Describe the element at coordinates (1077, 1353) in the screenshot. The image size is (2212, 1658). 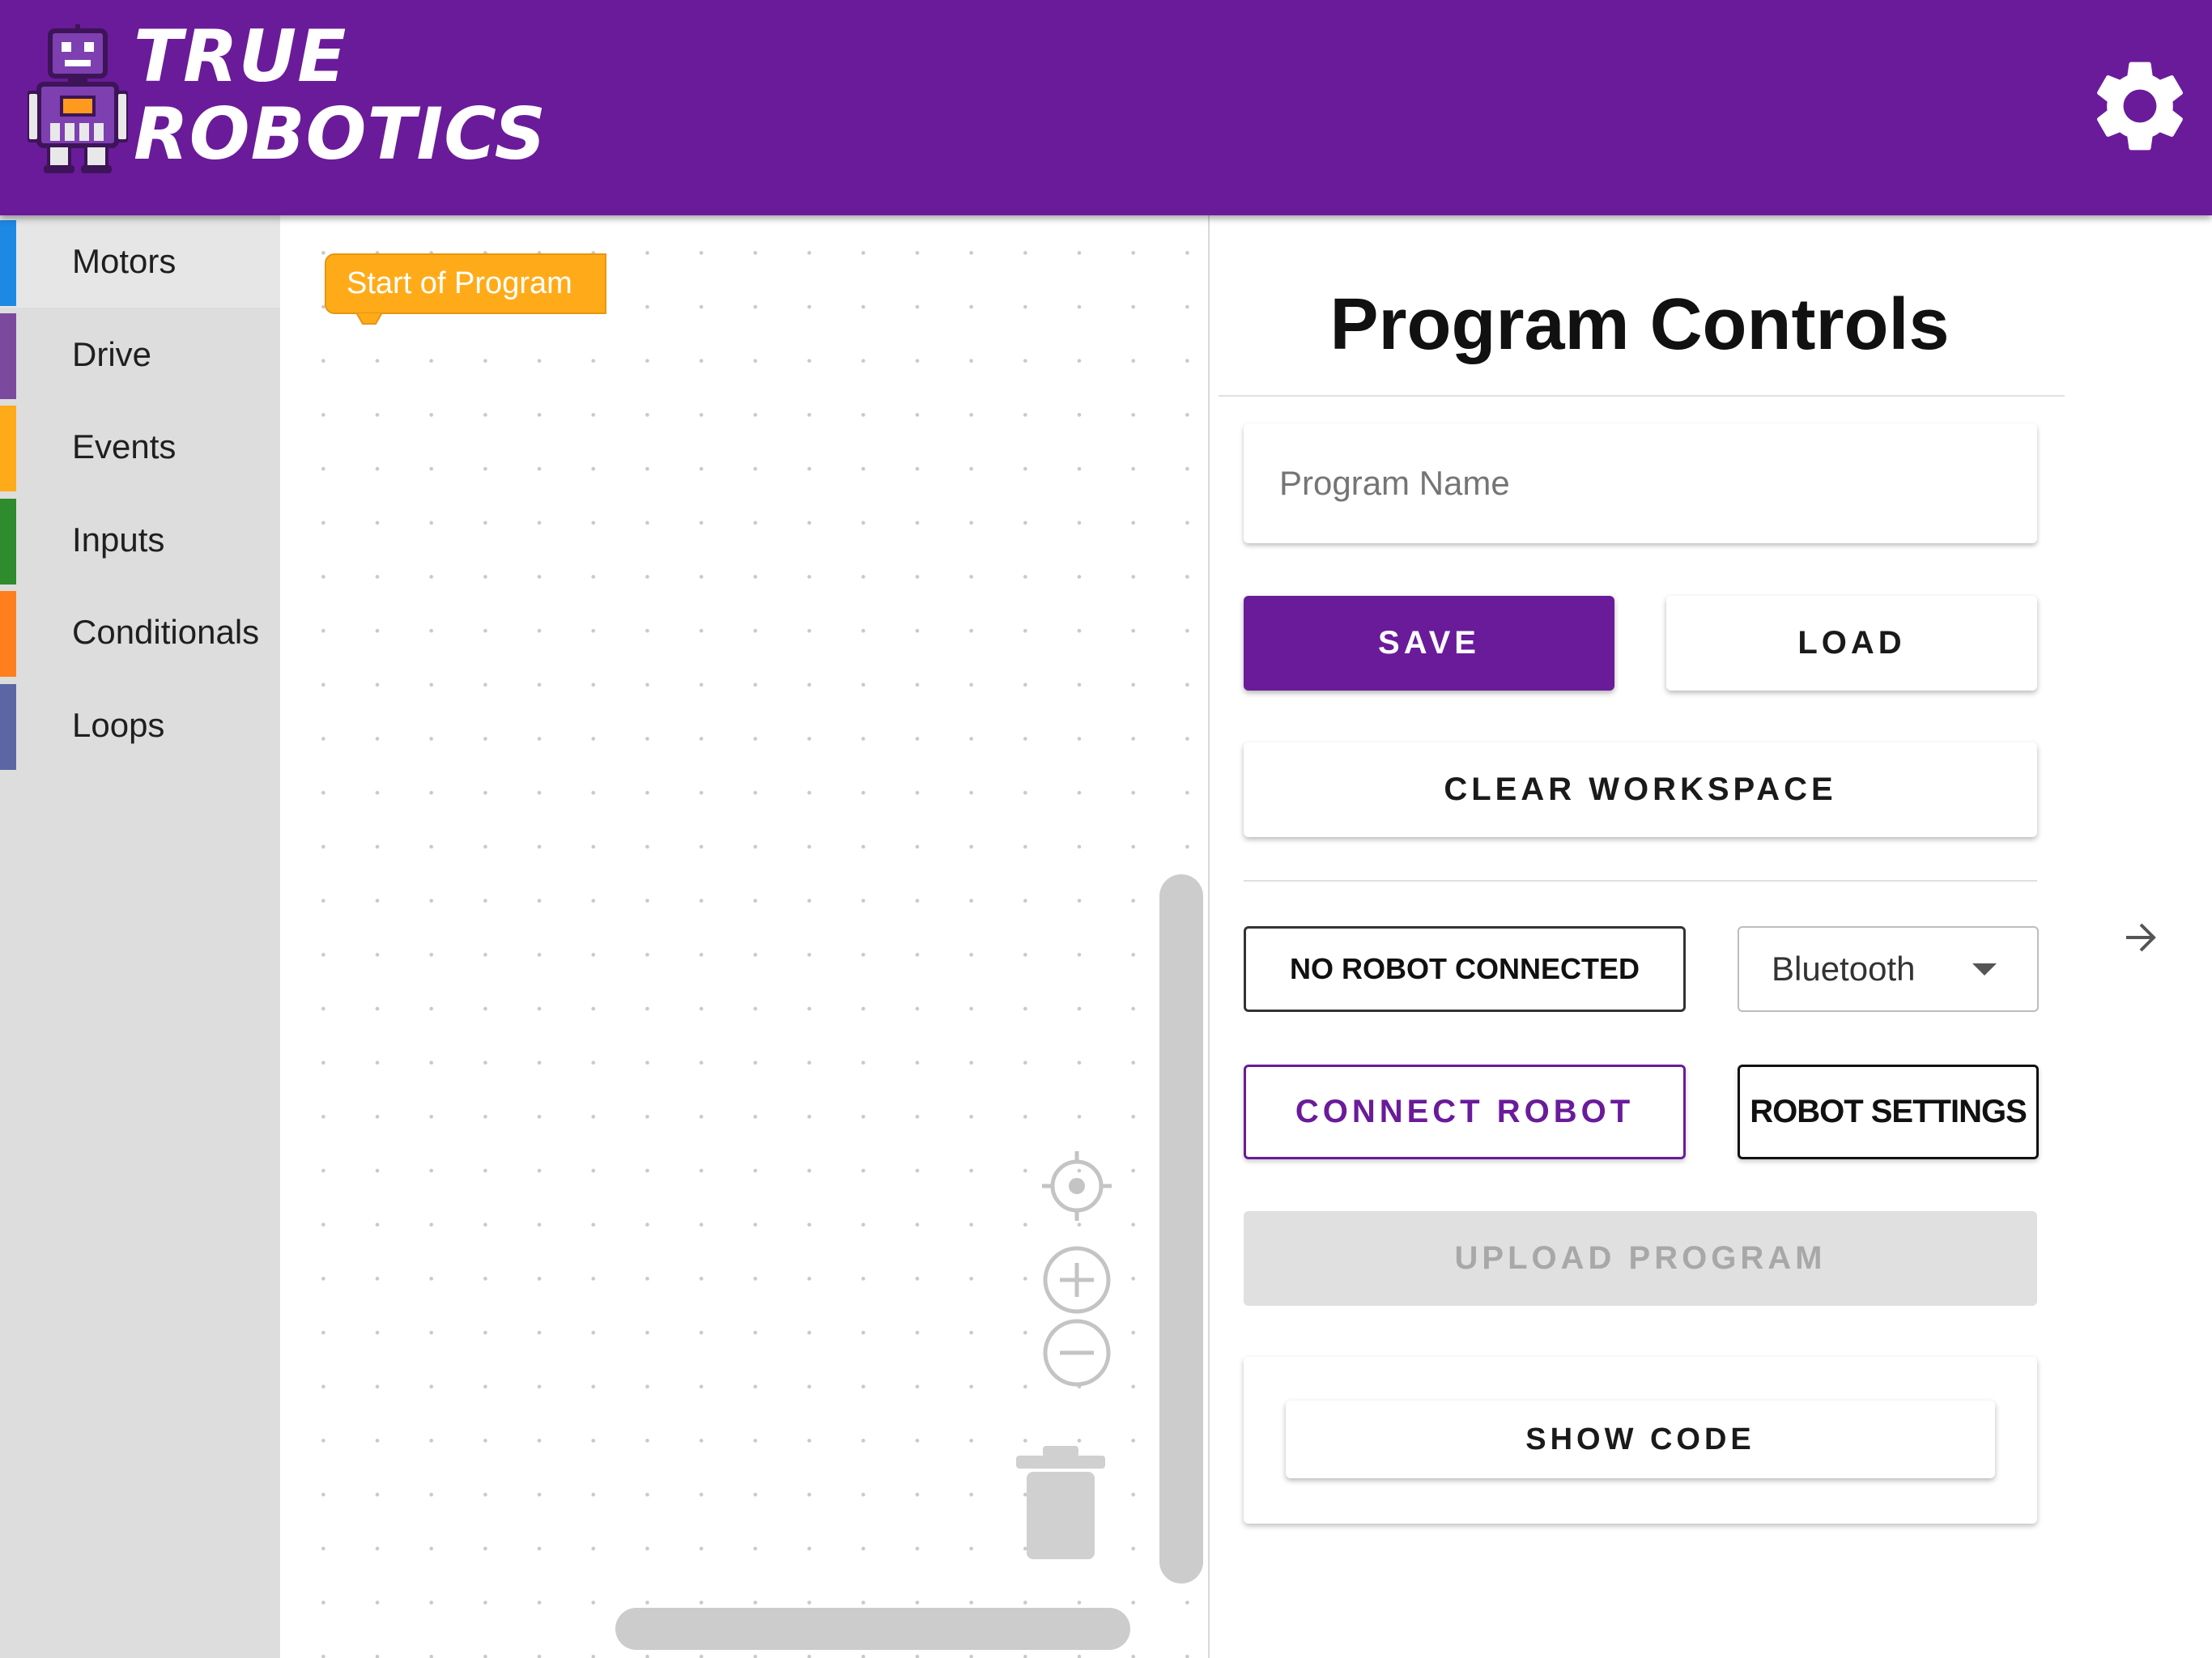
I see `zoom-out-icon` at that location.